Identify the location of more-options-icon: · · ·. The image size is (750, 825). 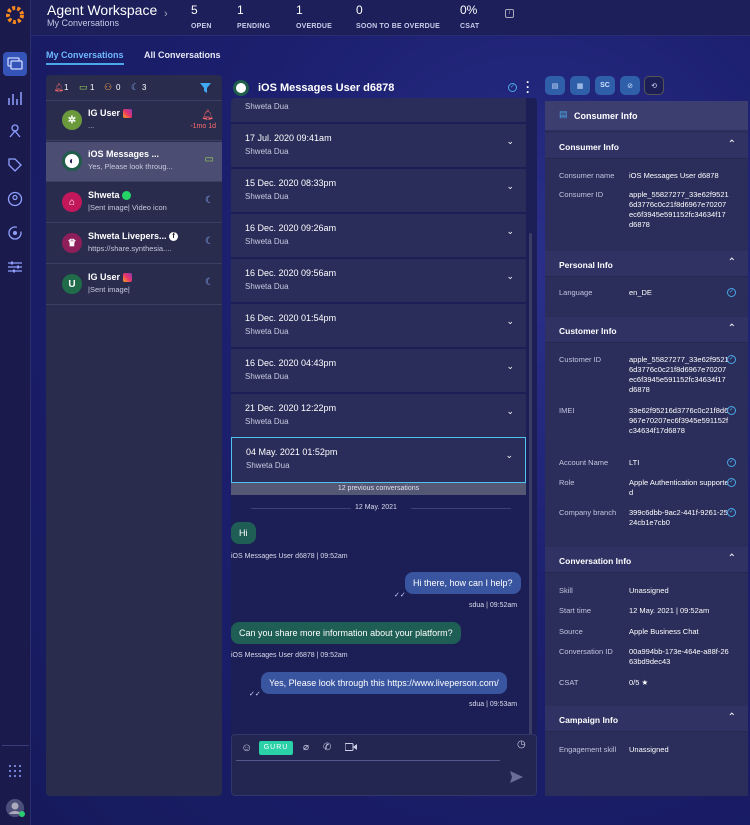
(528, 87).